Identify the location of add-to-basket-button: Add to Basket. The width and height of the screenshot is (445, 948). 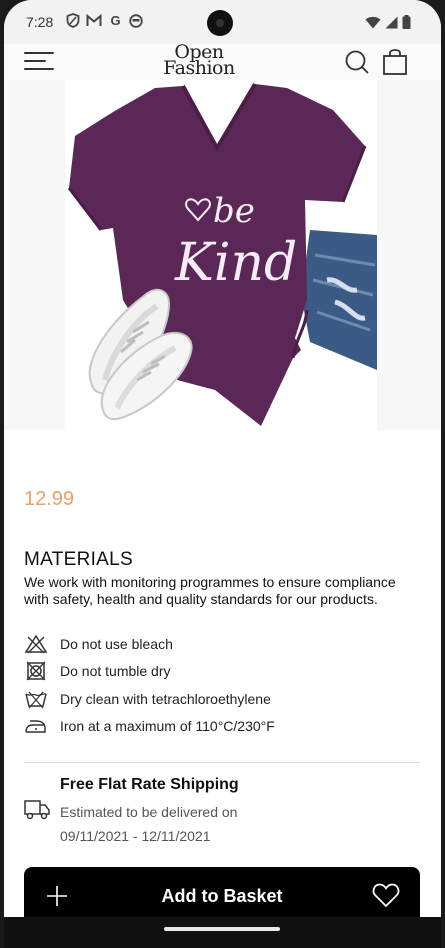
(222, 896).